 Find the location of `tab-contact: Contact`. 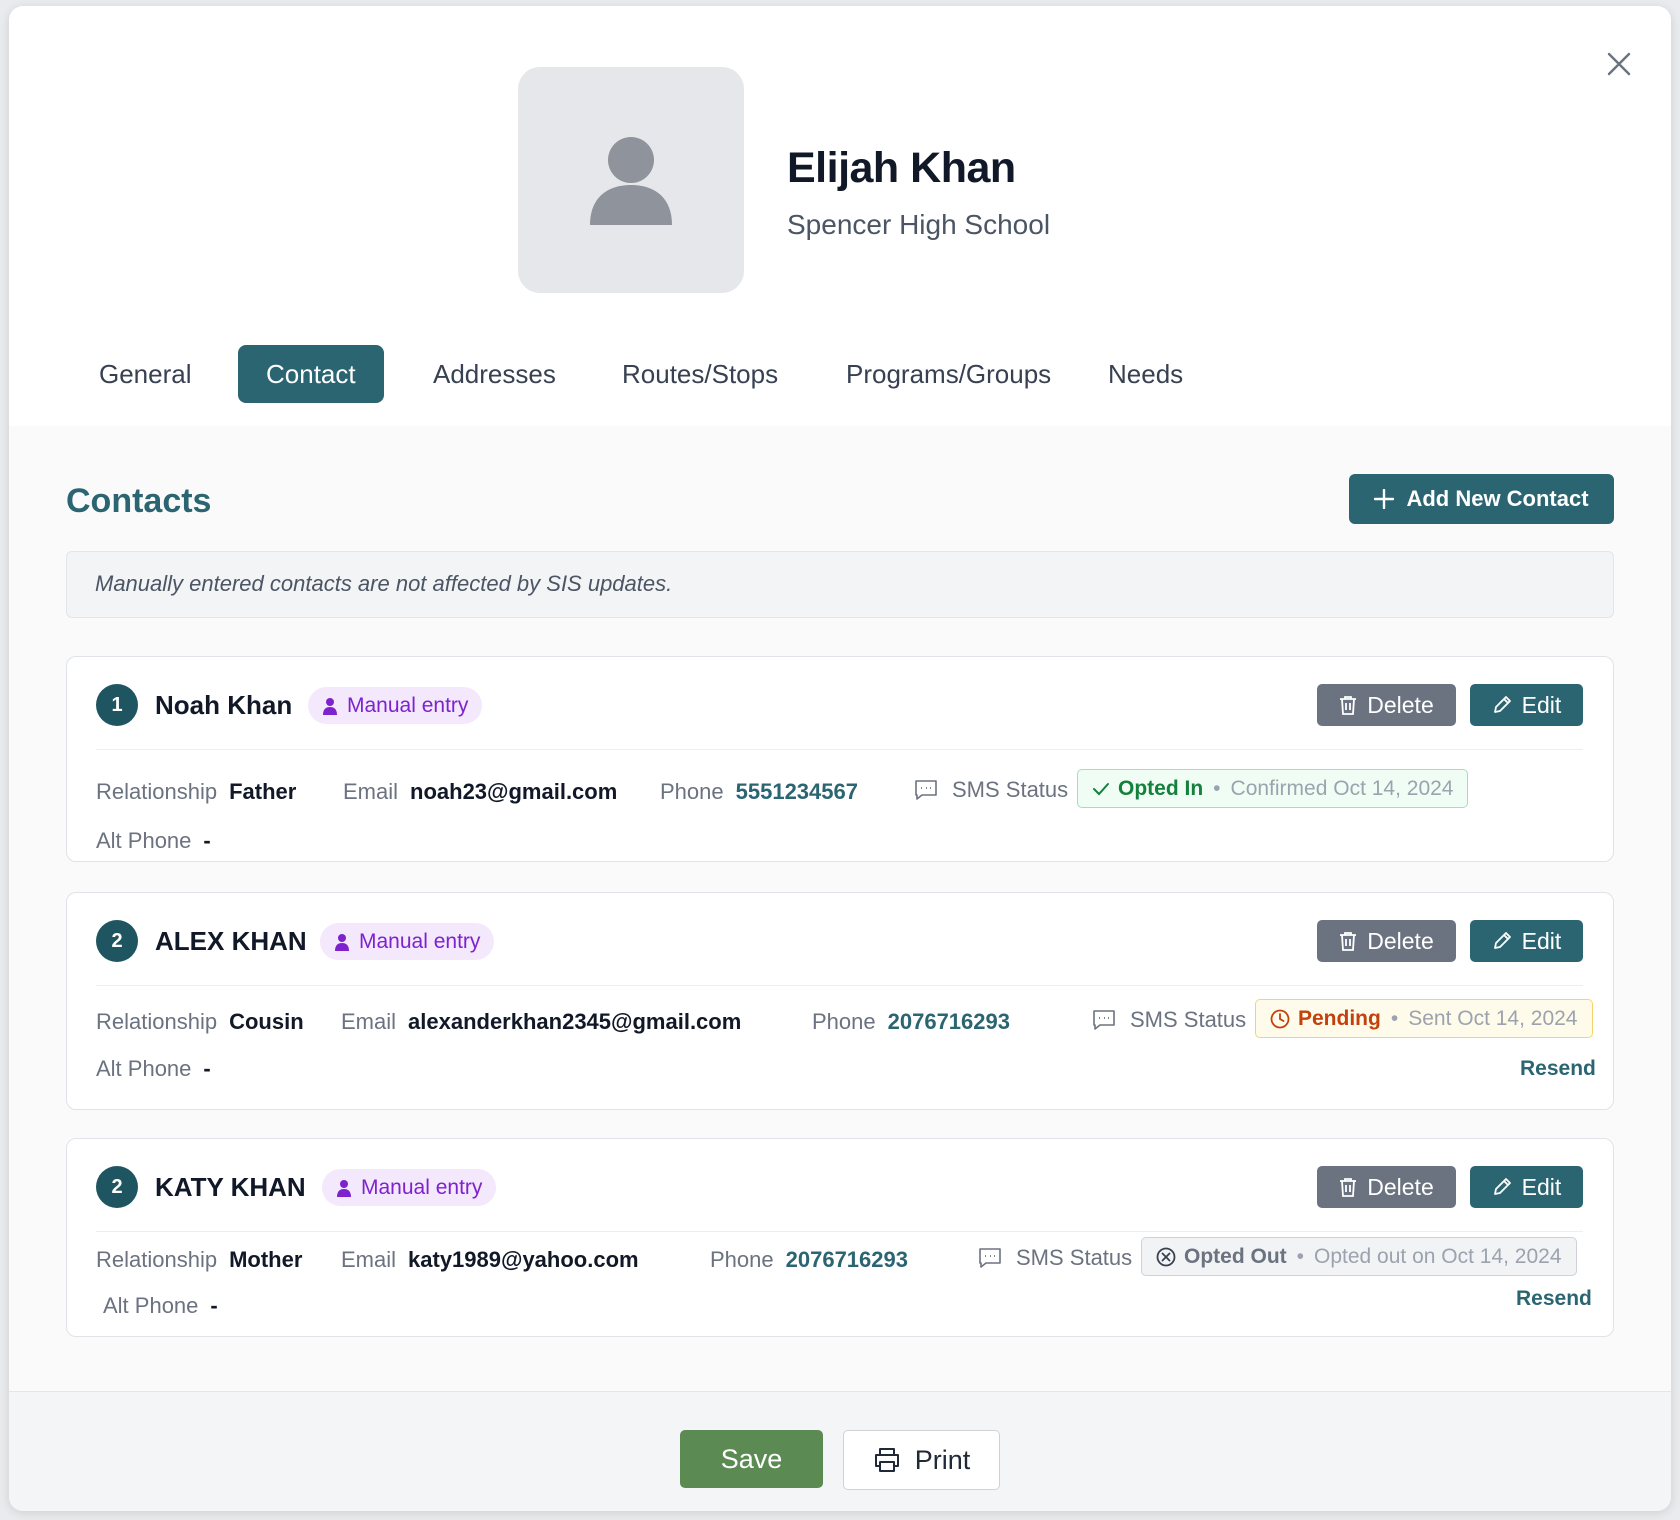

tab-contact: Contact is located at coordinates (311, 374).